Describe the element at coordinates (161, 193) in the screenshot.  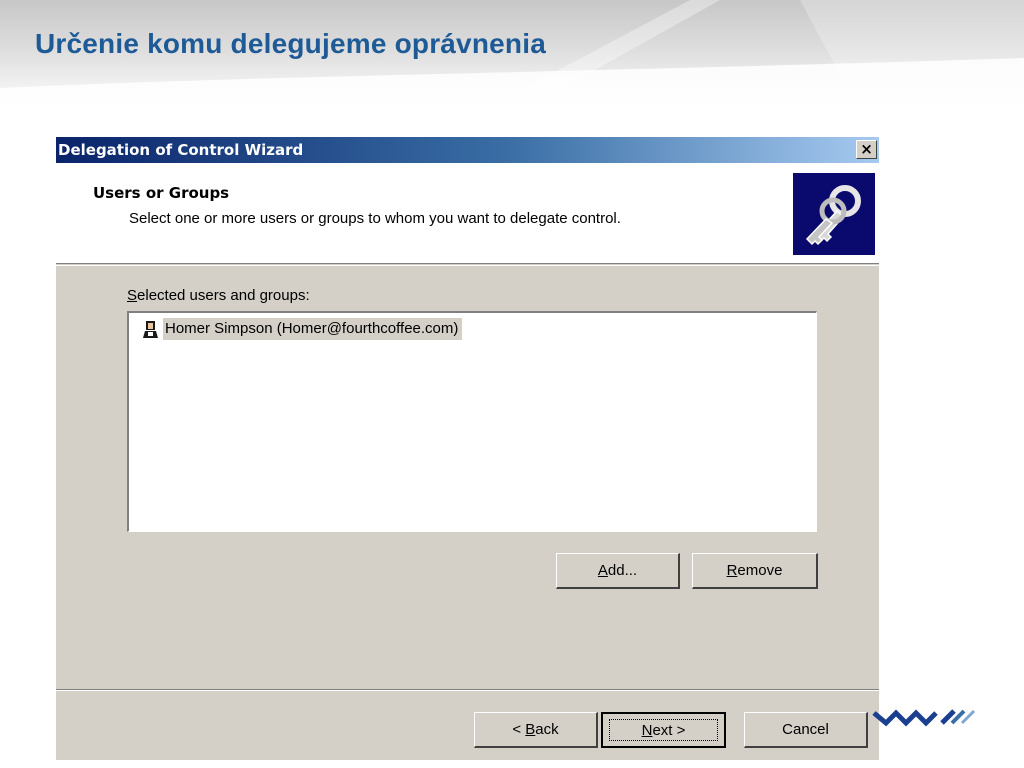
I see `page-title: Users or Groups` at that location.